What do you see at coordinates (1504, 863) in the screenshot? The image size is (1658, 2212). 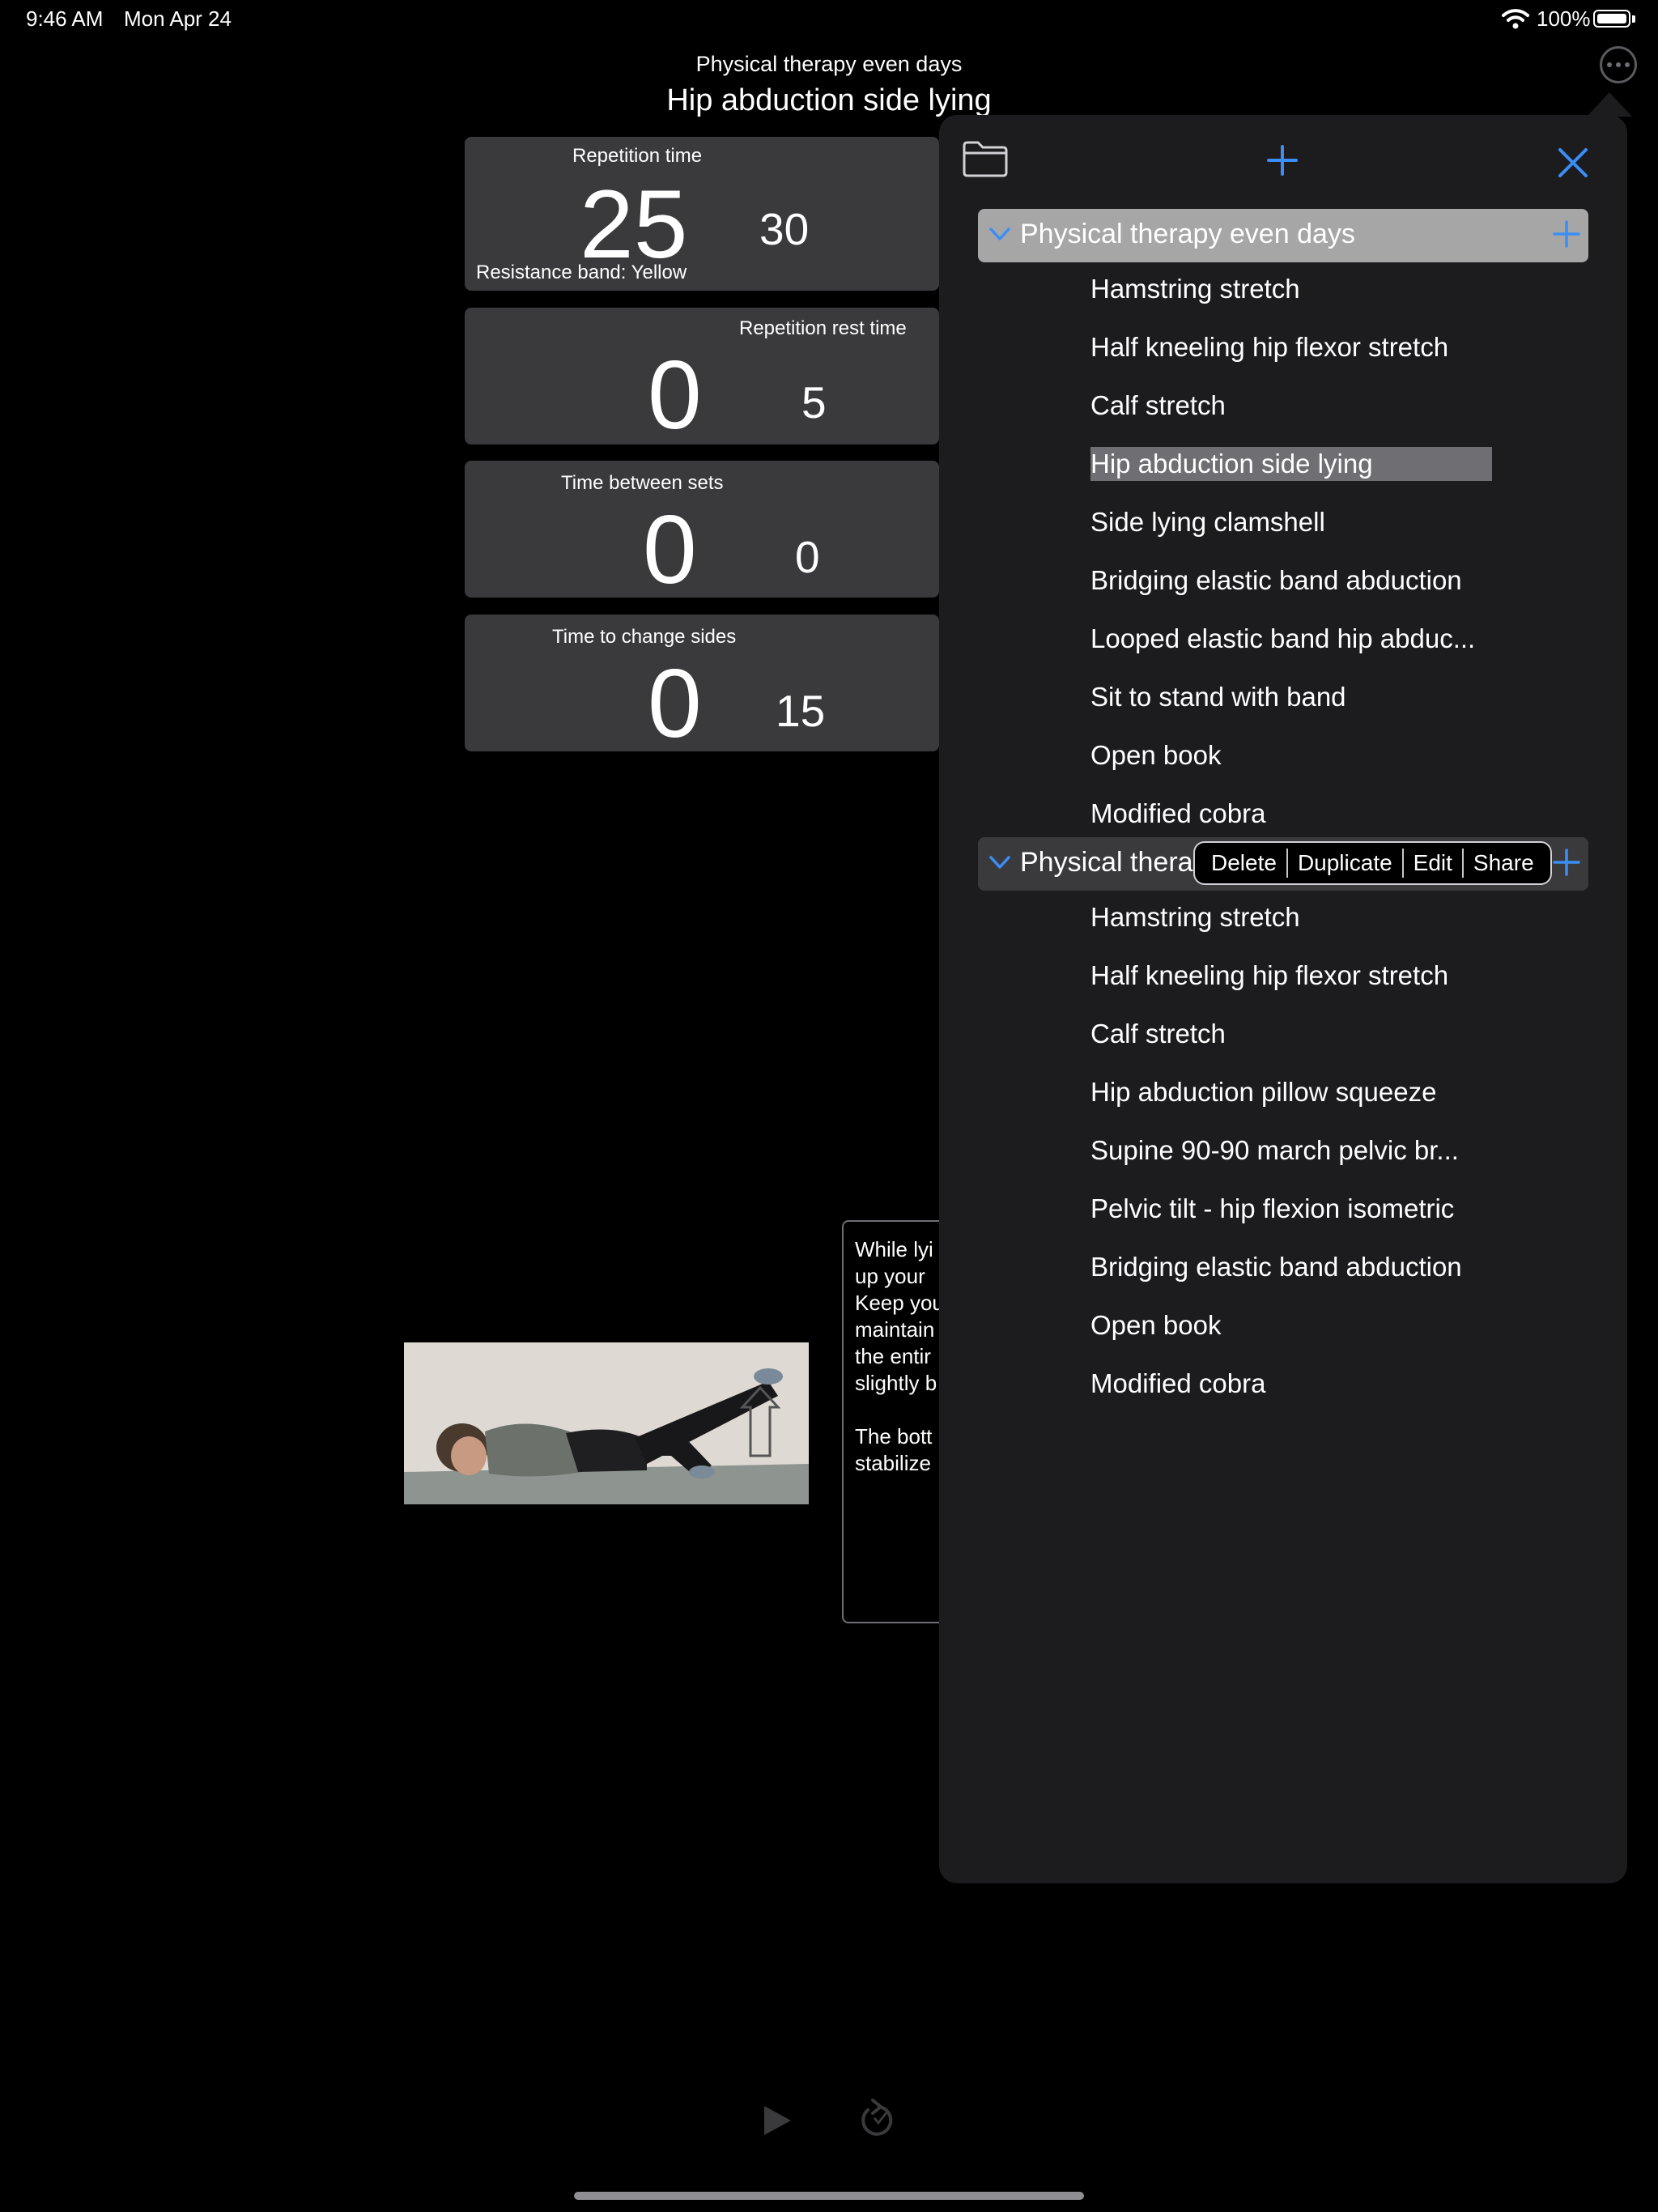 I see `share-button: Share` at bounding box center [1504, 863].